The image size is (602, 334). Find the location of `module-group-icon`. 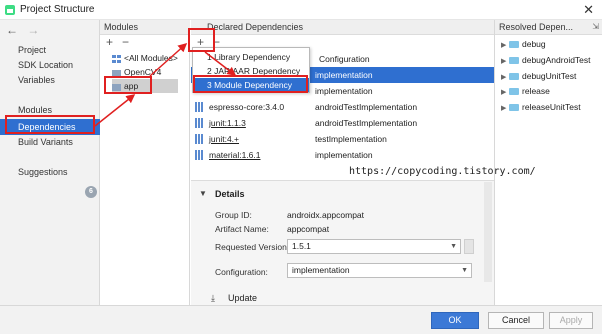

module-group-icon is located at coordinates (116, 58).